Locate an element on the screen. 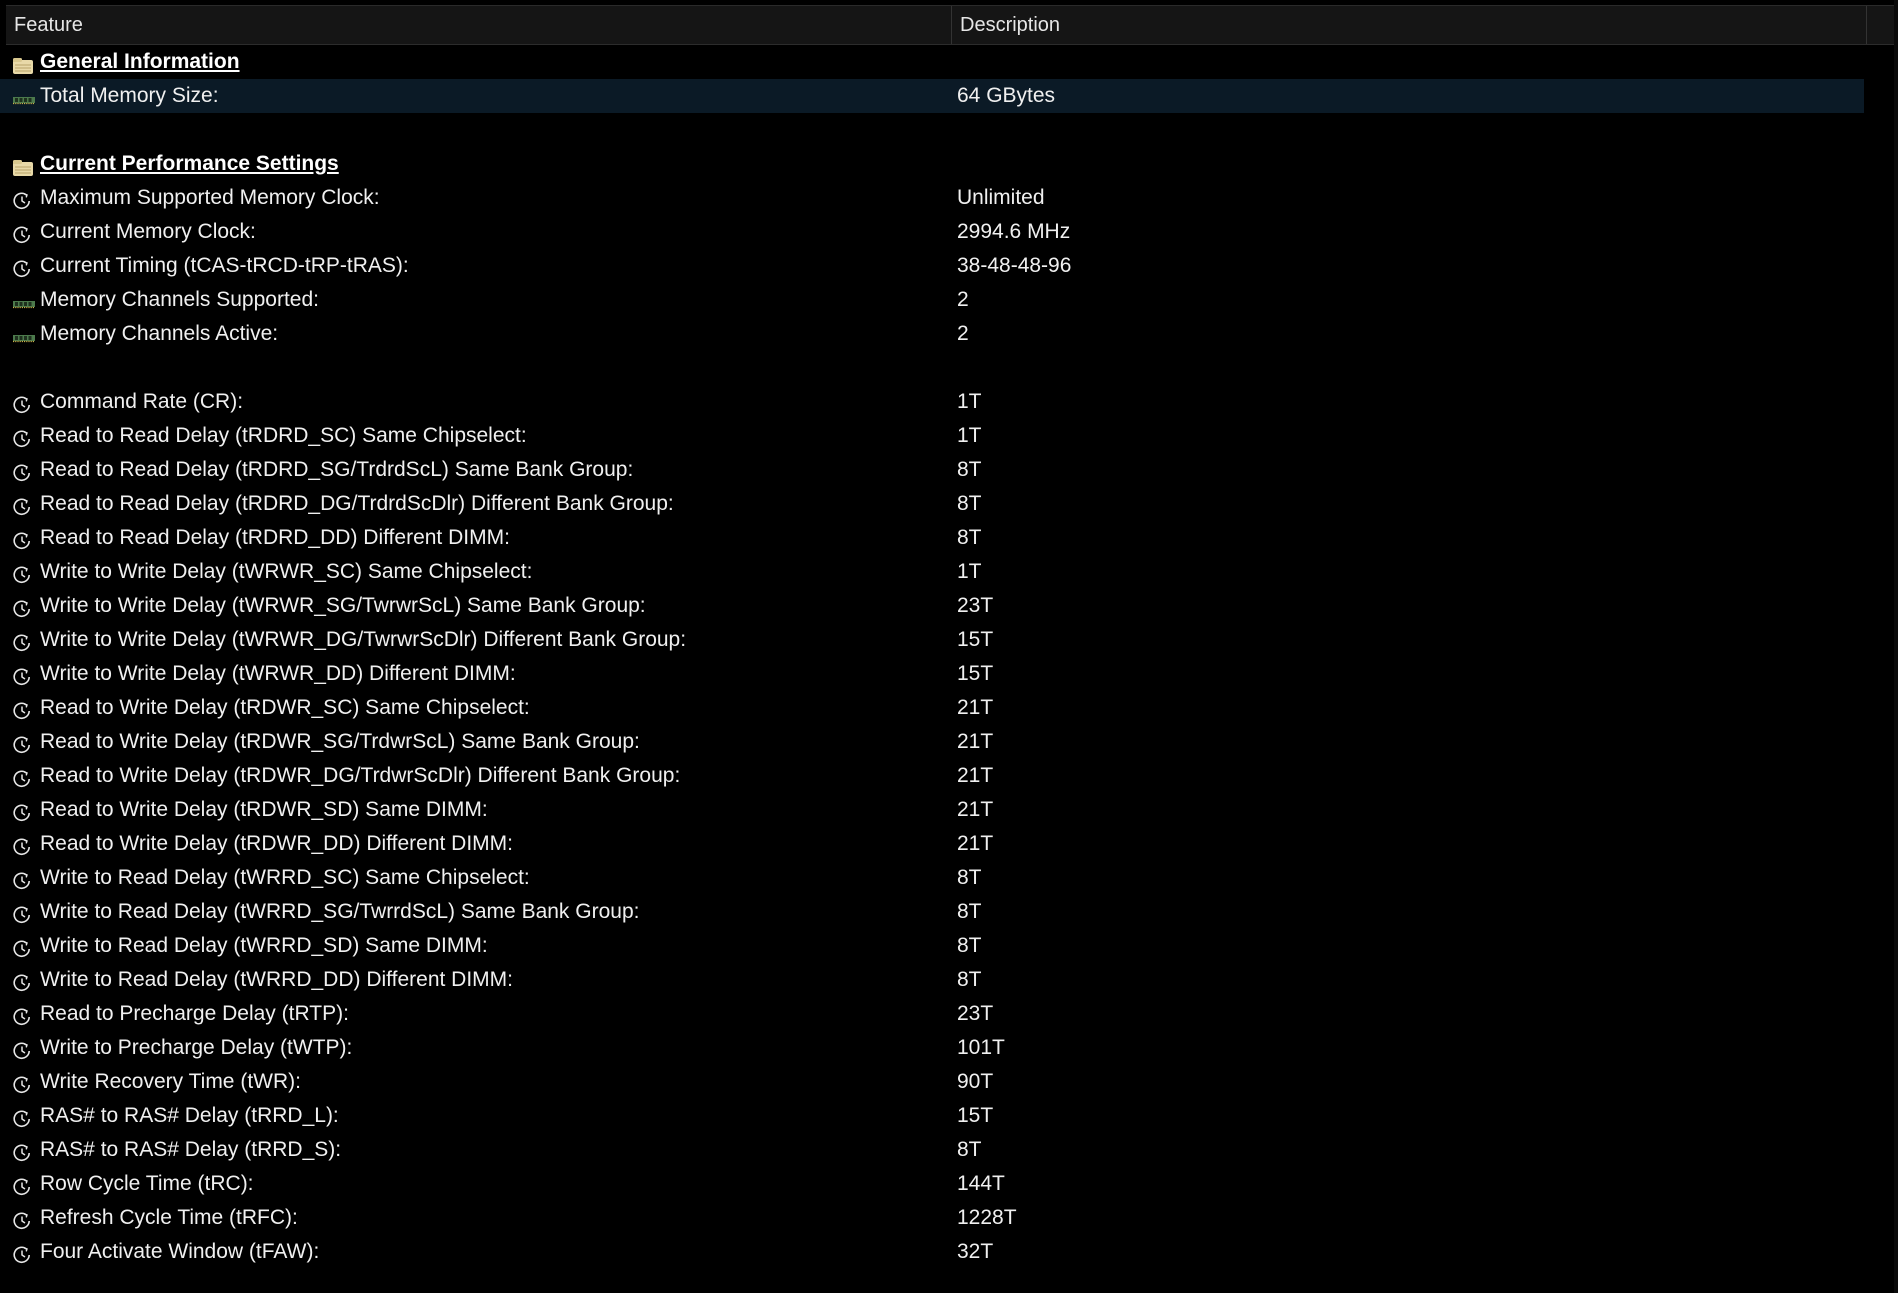 The image size is (1898, 1293). list-item: Row Cycle Time (tRC): 144T is located at coordinates (949, 1184).